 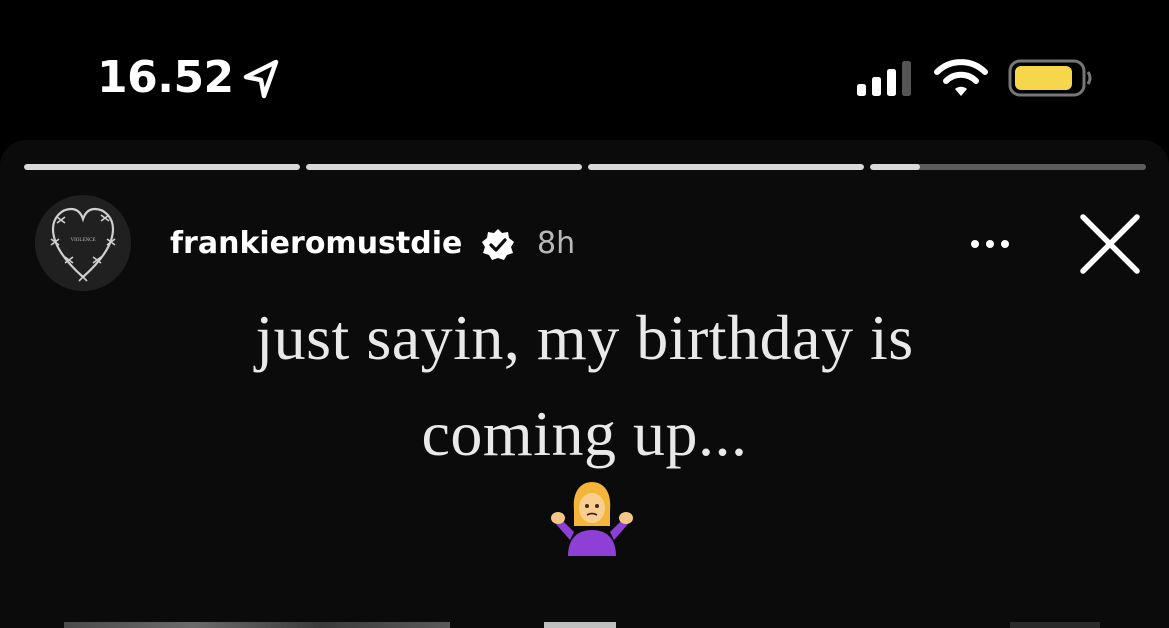 What do you see at coordinates (592, 519) in the screenshot?
I see `person-shrugging-emoji-icon` at bounding box center [592, 519].